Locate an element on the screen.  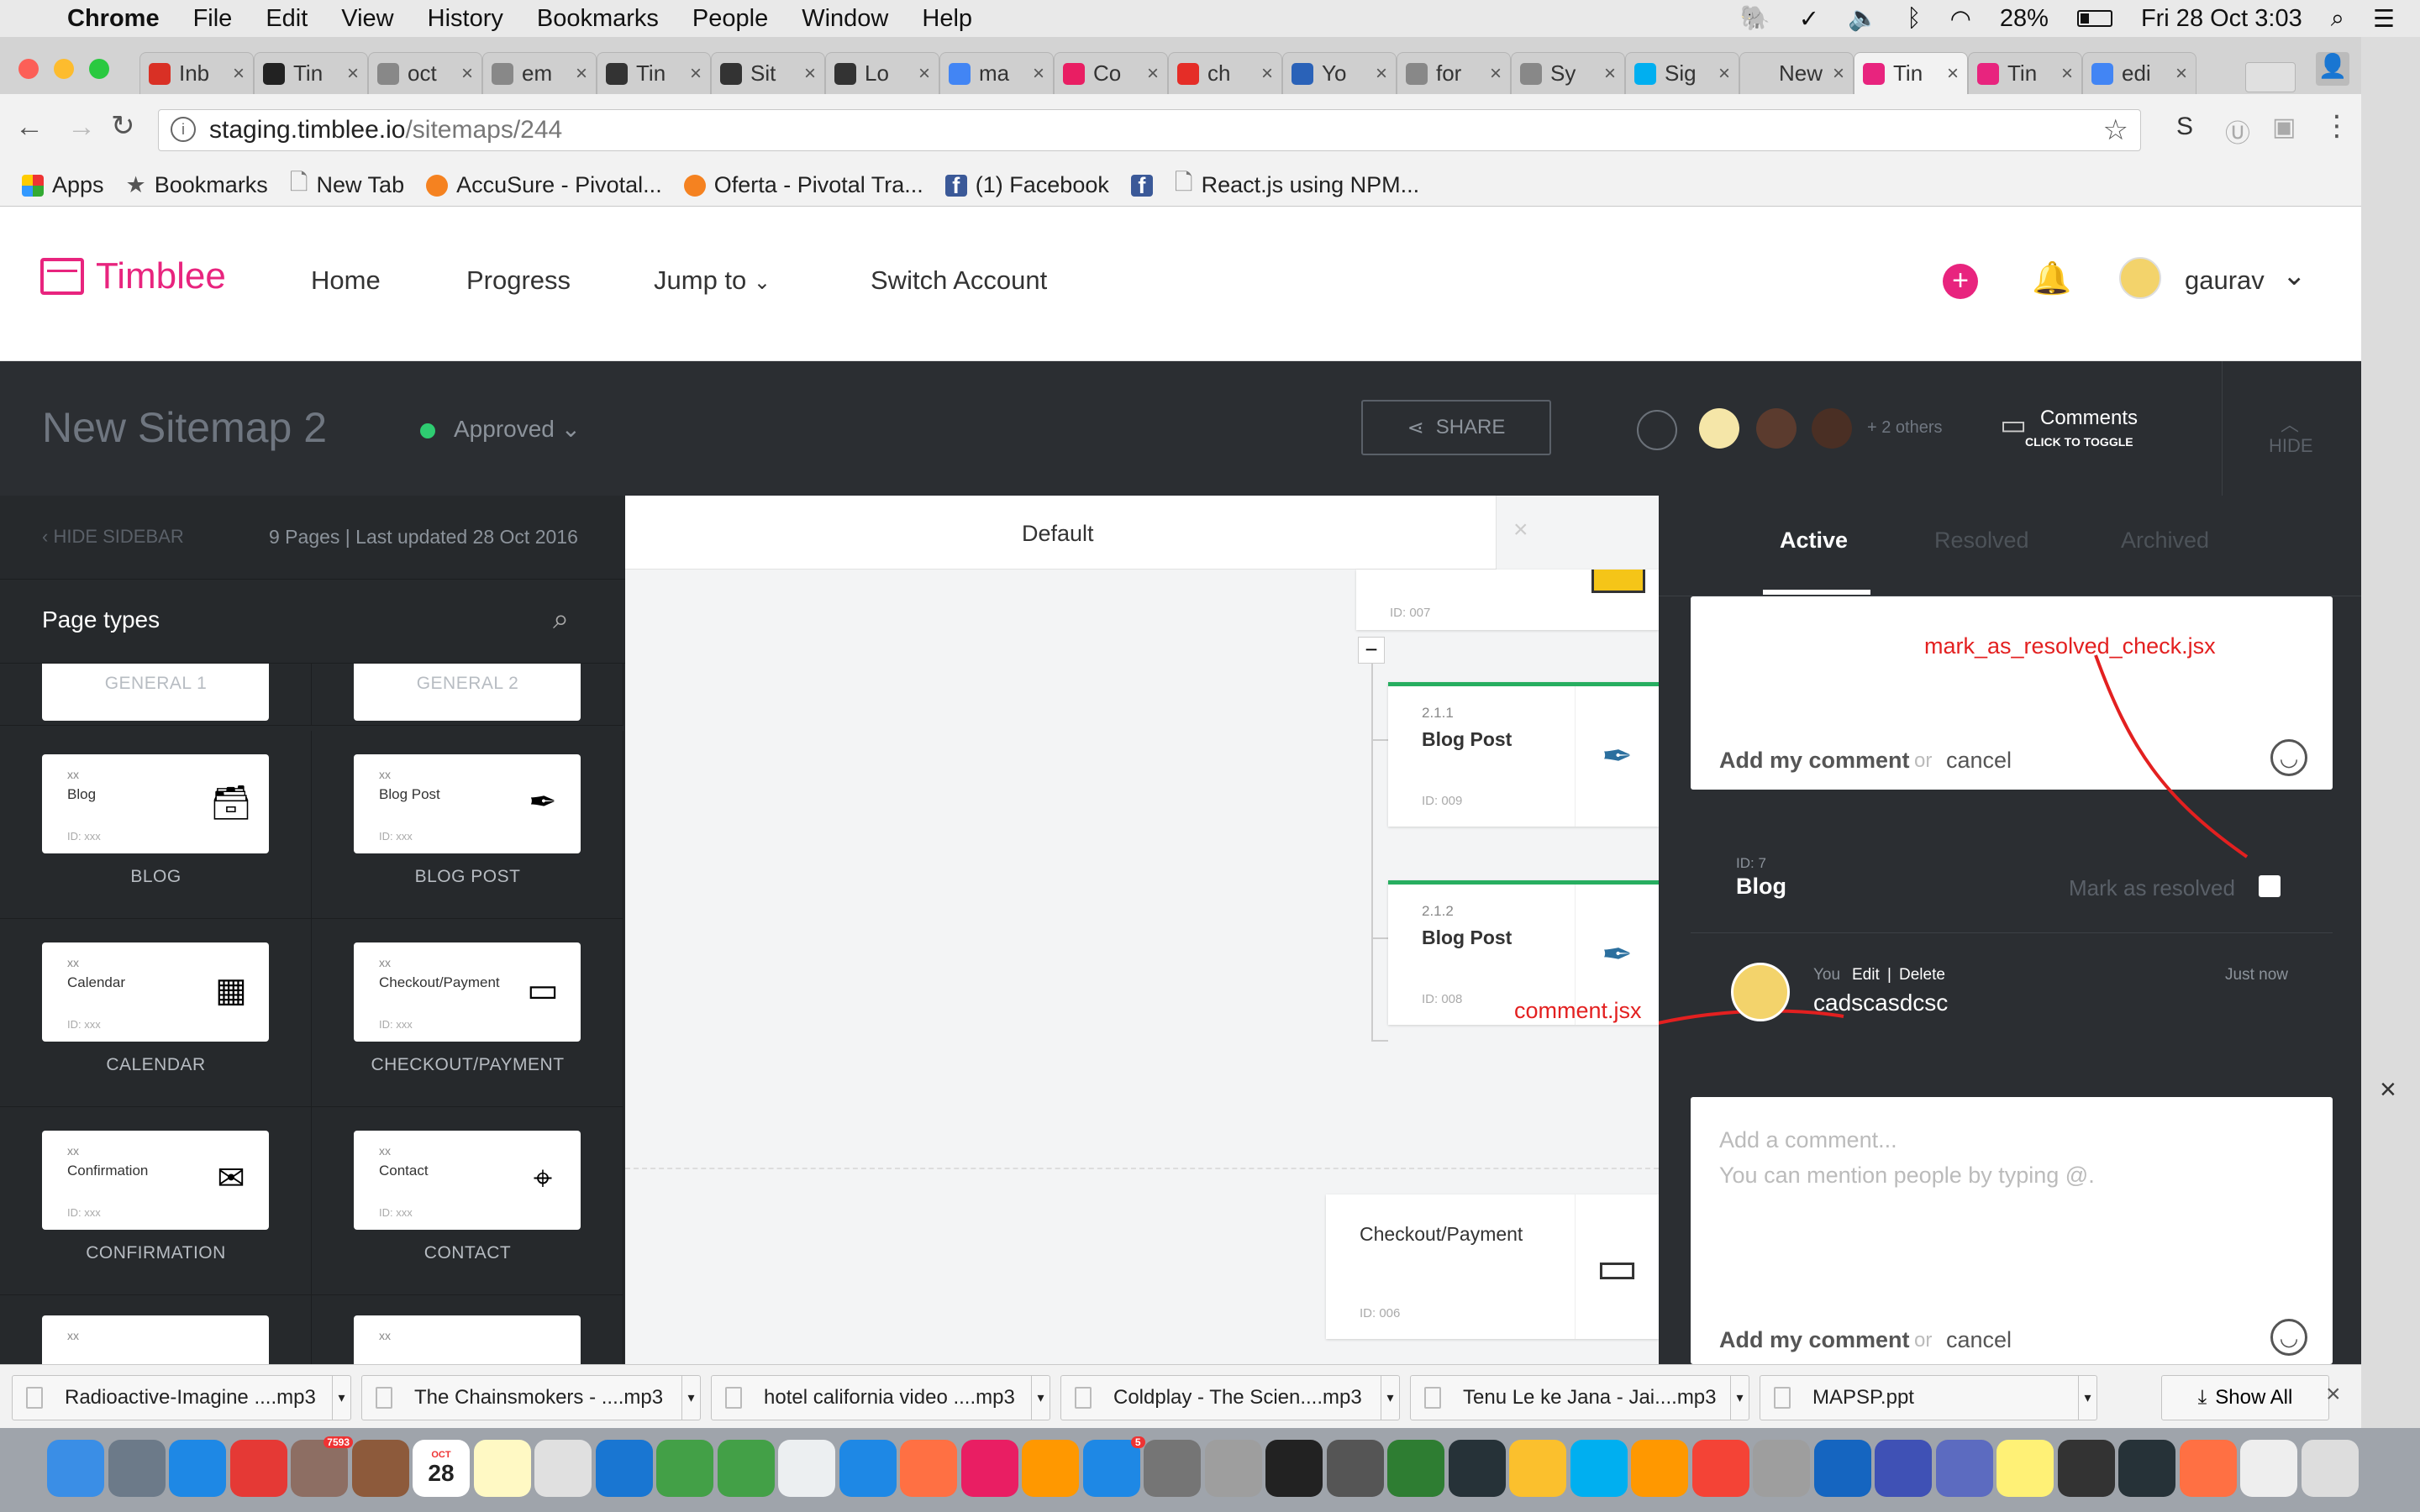
ibooks-icon is located at coordinates (1050, 1468).